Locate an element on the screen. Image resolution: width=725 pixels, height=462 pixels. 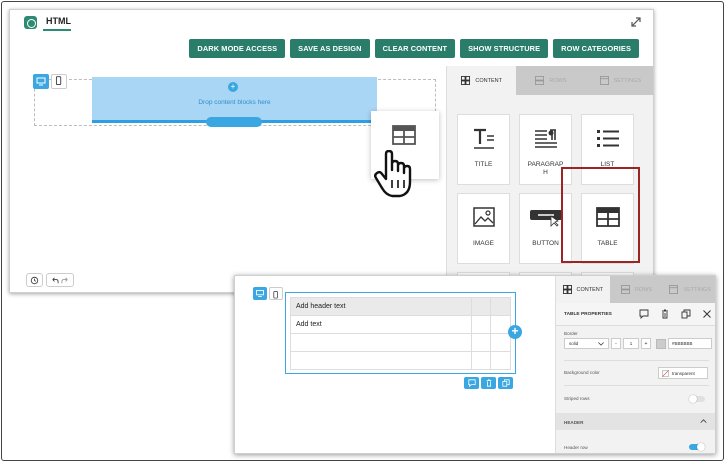
background-color-value: transparent is located at coordinates (683, 373).